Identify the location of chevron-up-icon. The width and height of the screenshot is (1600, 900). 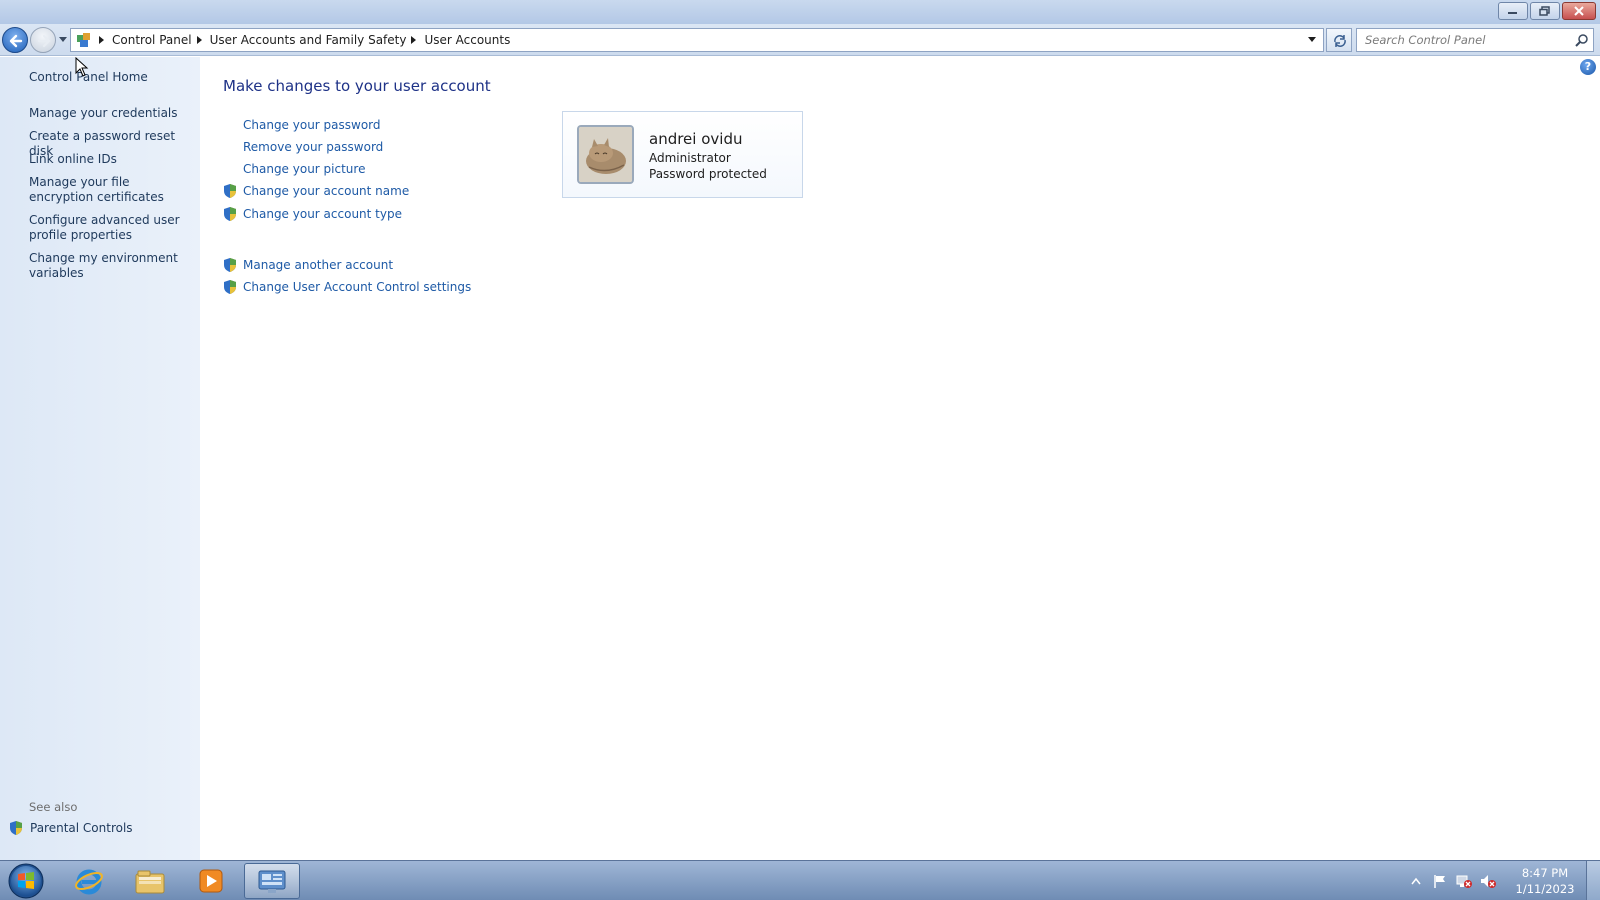
(1416, 881).